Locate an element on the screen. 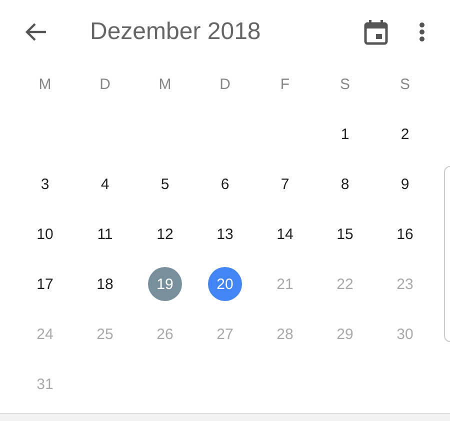 The width and height of the screenshot is (450, 421). calendar-day: 14 is located at coordinates (285, 234).